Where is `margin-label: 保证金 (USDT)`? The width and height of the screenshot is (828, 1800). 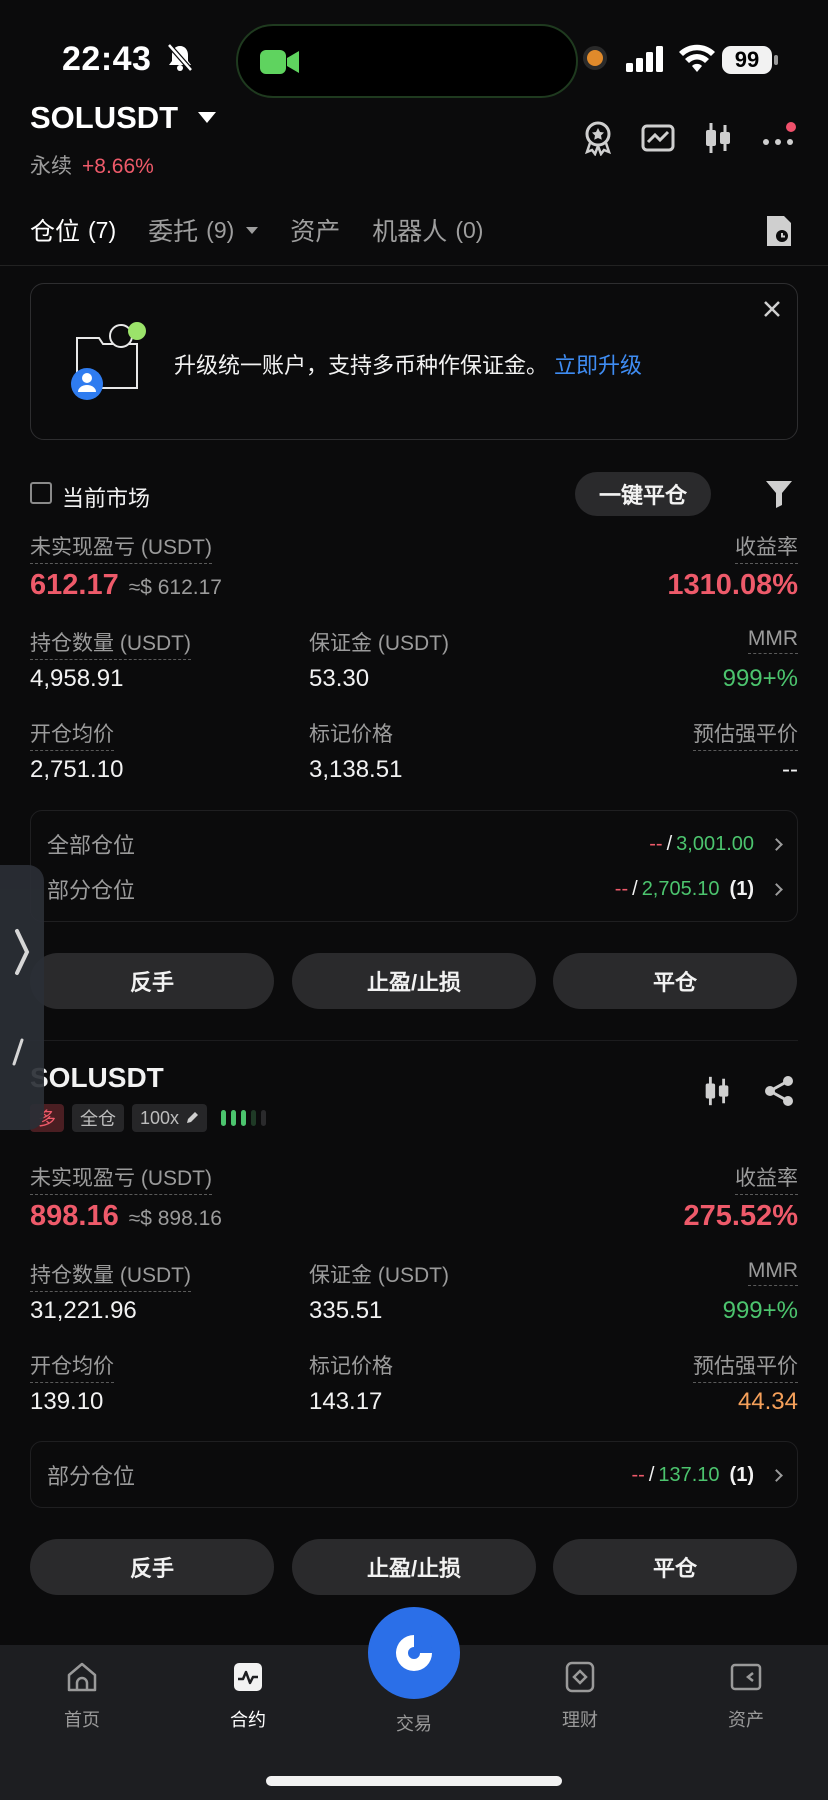
margin-label: 保证金 (USDT) is located at coordinates (379, 1275).